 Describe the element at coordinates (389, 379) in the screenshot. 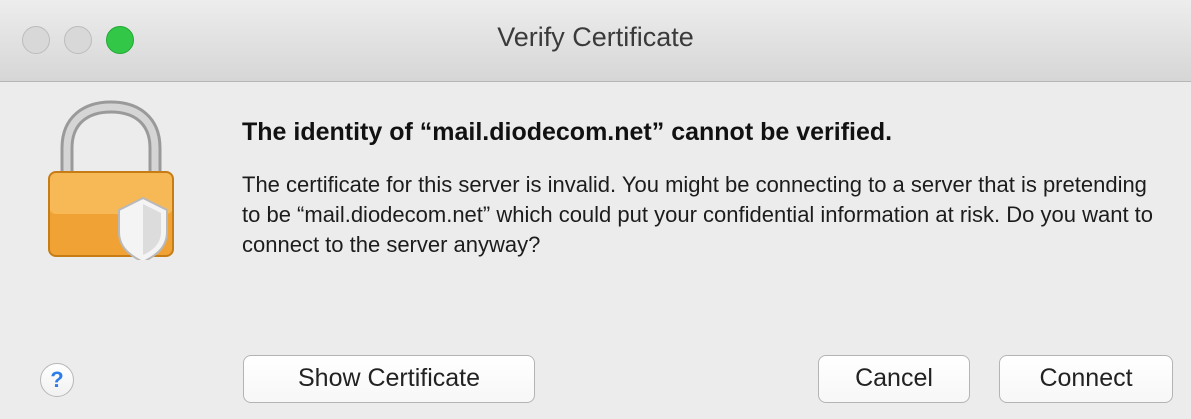

I see `show-certificate-button: Show Certificate` at that location.